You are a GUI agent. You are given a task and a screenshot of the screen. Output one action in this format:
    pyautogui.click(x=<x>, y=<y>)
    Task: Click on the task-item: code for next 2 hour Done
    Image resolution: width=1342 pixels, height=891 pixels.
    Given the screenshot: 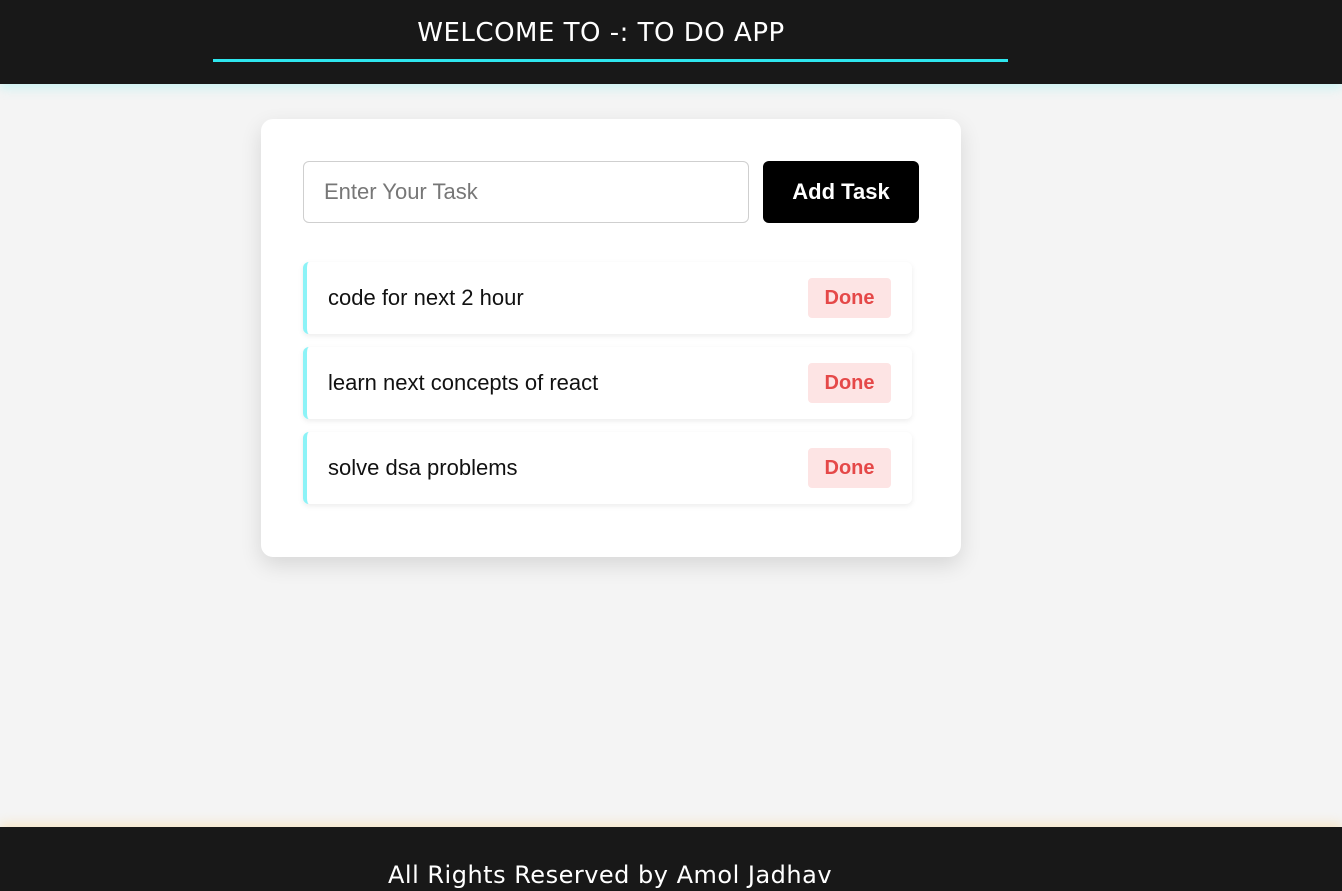 What is the action you would take?
    pyautogui.click(x=607, y=298)
    